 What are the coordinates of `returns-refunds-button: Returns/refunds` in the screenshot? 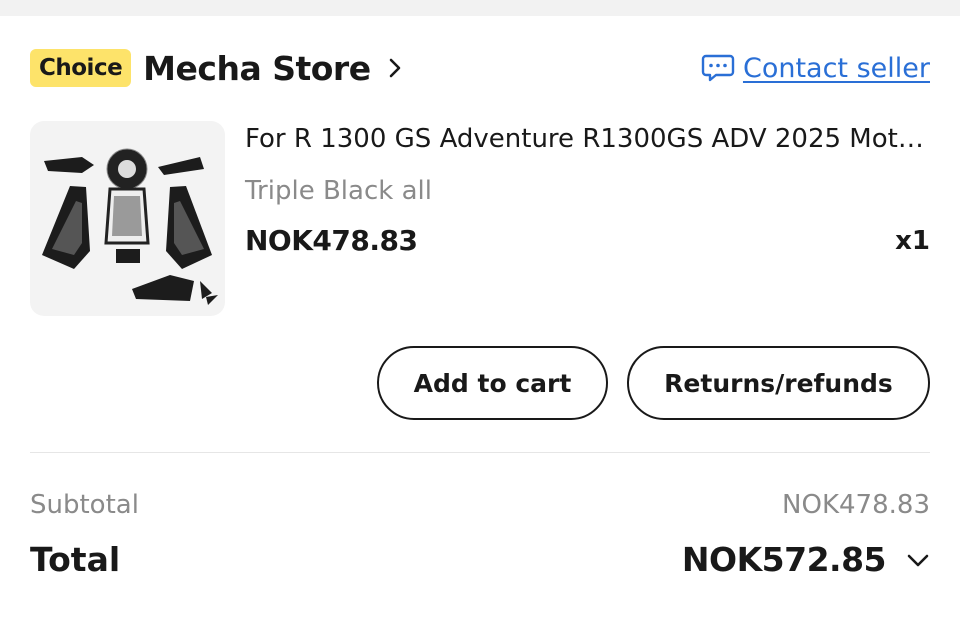 It's located at (778, 383).